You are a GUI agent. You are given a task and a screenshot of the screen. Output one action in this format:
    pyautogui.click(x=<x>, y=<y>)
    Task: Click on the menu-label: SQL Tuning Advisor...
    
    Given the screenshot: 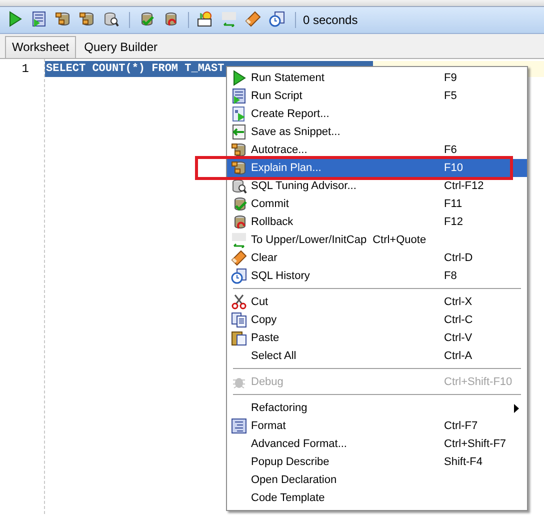 What is the action you would take?
    pyautogui.click(x=304, y=186)
    